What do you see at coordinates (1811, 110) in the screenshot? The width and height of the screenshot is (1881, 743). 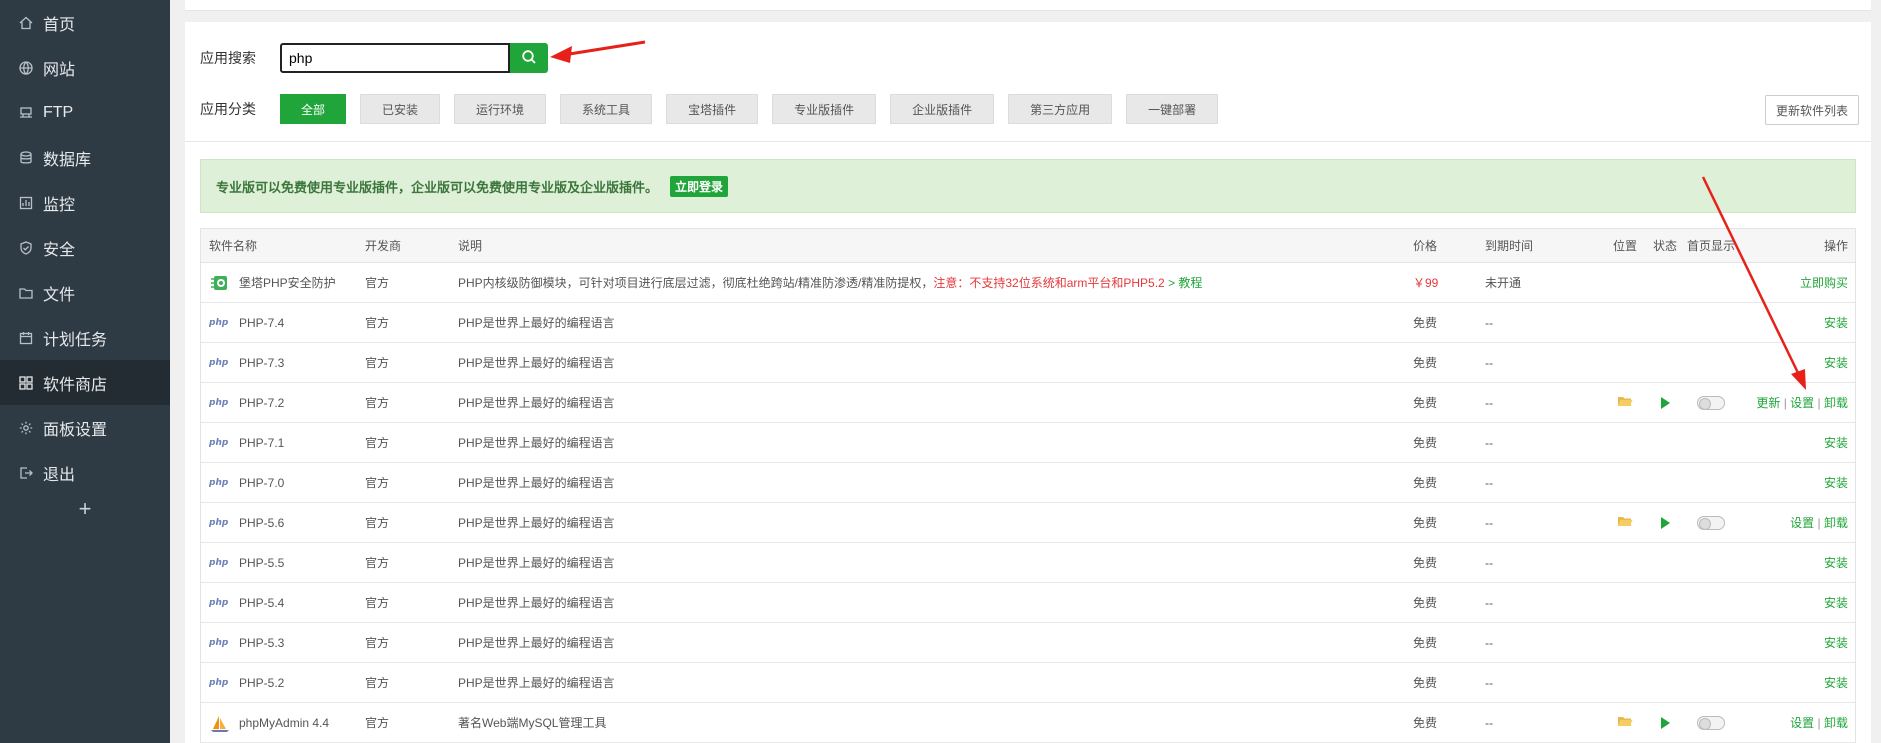 I see `update-software-list-button: 更新软件列表` at bounding box center [1811, 110].